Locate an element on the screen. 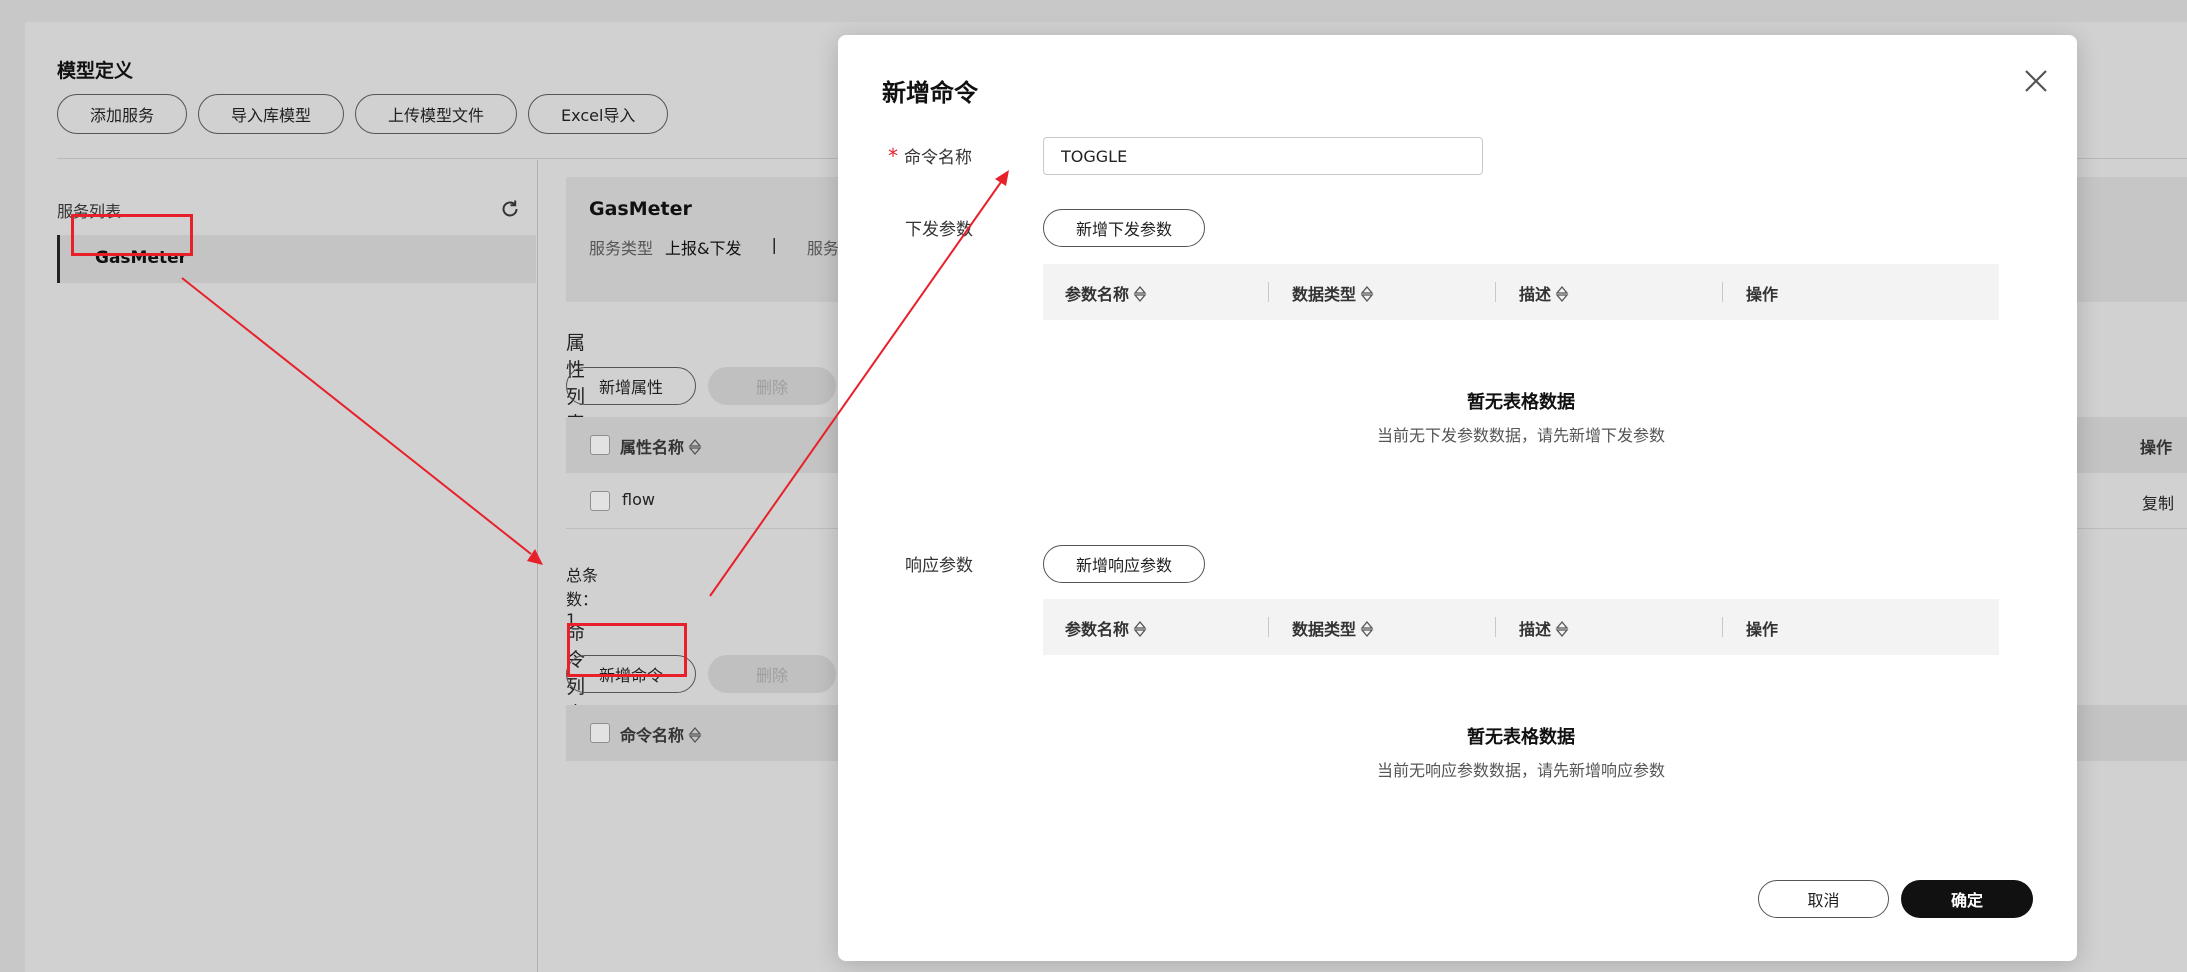 The width and height of the screenshot is (2187, 972). confirm-button: 确定 is located at coordinates (1967, 899).